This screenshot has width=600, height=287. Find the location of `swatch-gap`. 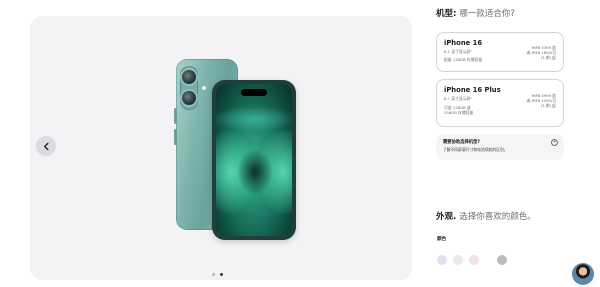

swatch-gap is located at coordinates (488, 260).